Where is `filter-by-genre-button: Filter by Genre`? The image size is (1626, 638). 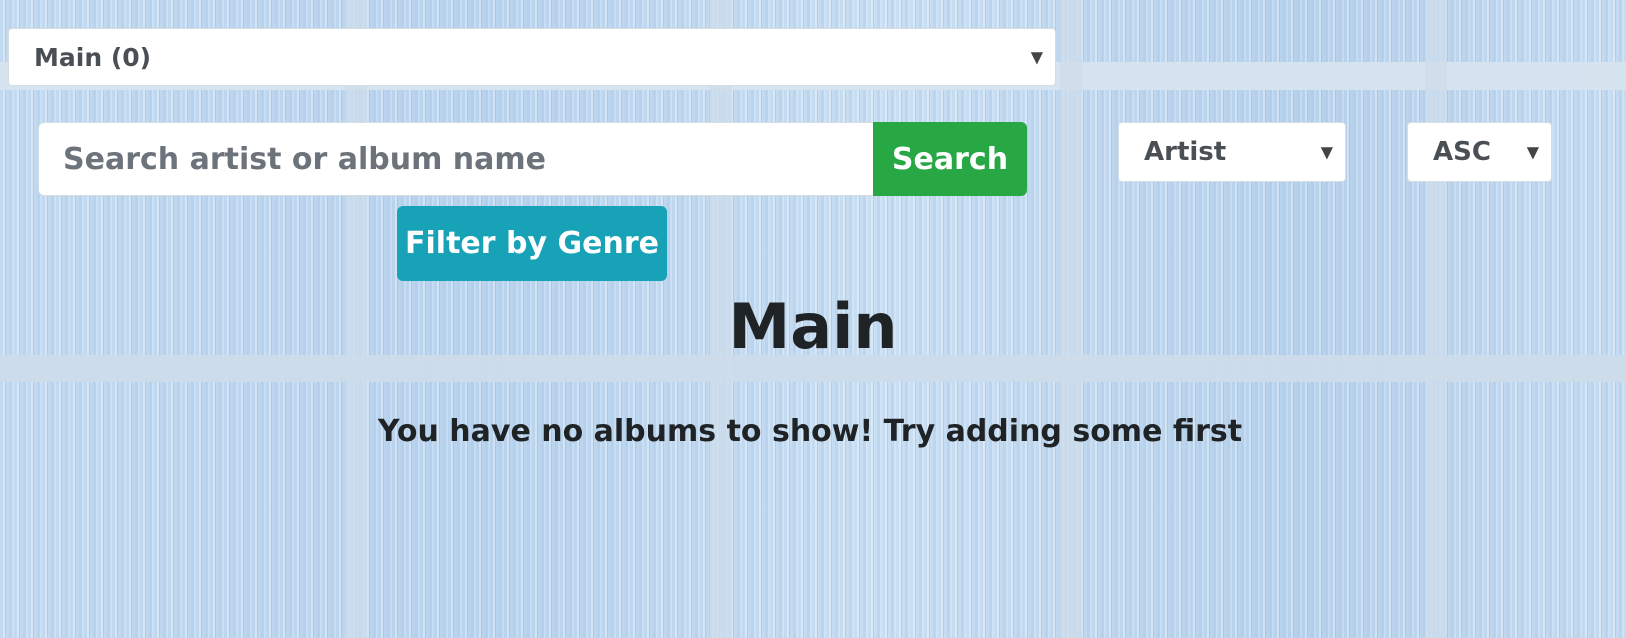
filter-by-genre-button: Filter by Genre is located at coordinates (532, 243).